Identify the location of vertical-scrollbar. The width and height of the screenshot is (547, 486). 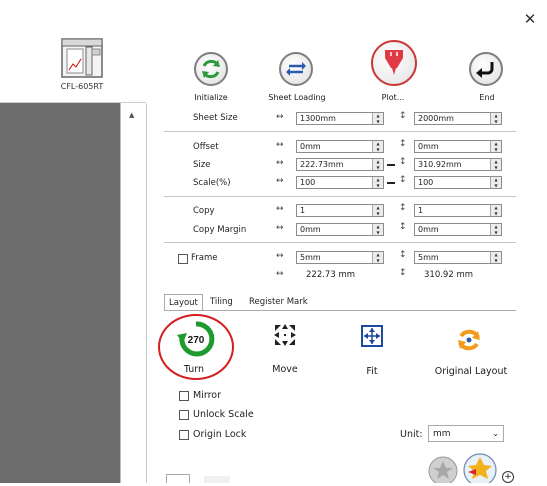
(133, 293).